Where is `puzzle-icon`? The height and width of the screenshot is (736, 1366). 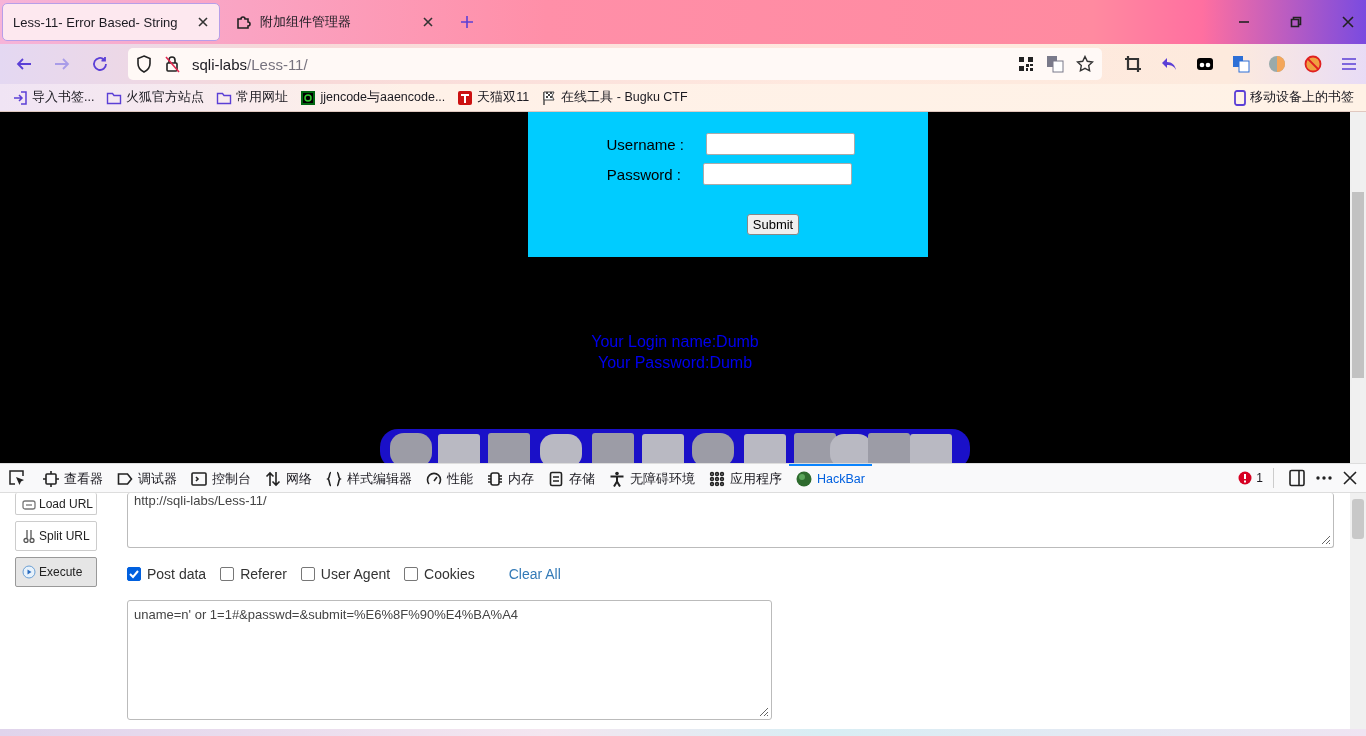 puzzle-icon is located at coordinates (244, 22).